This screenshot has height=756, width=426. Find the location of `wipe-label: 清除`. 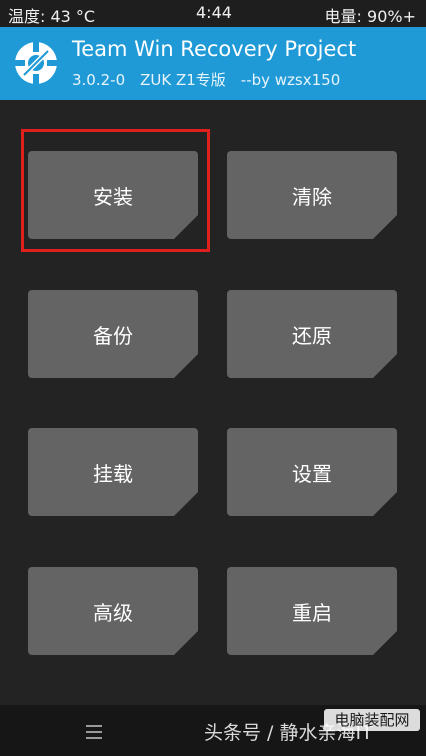

wipe-label: 清除 is located at coordinates (312, 196).